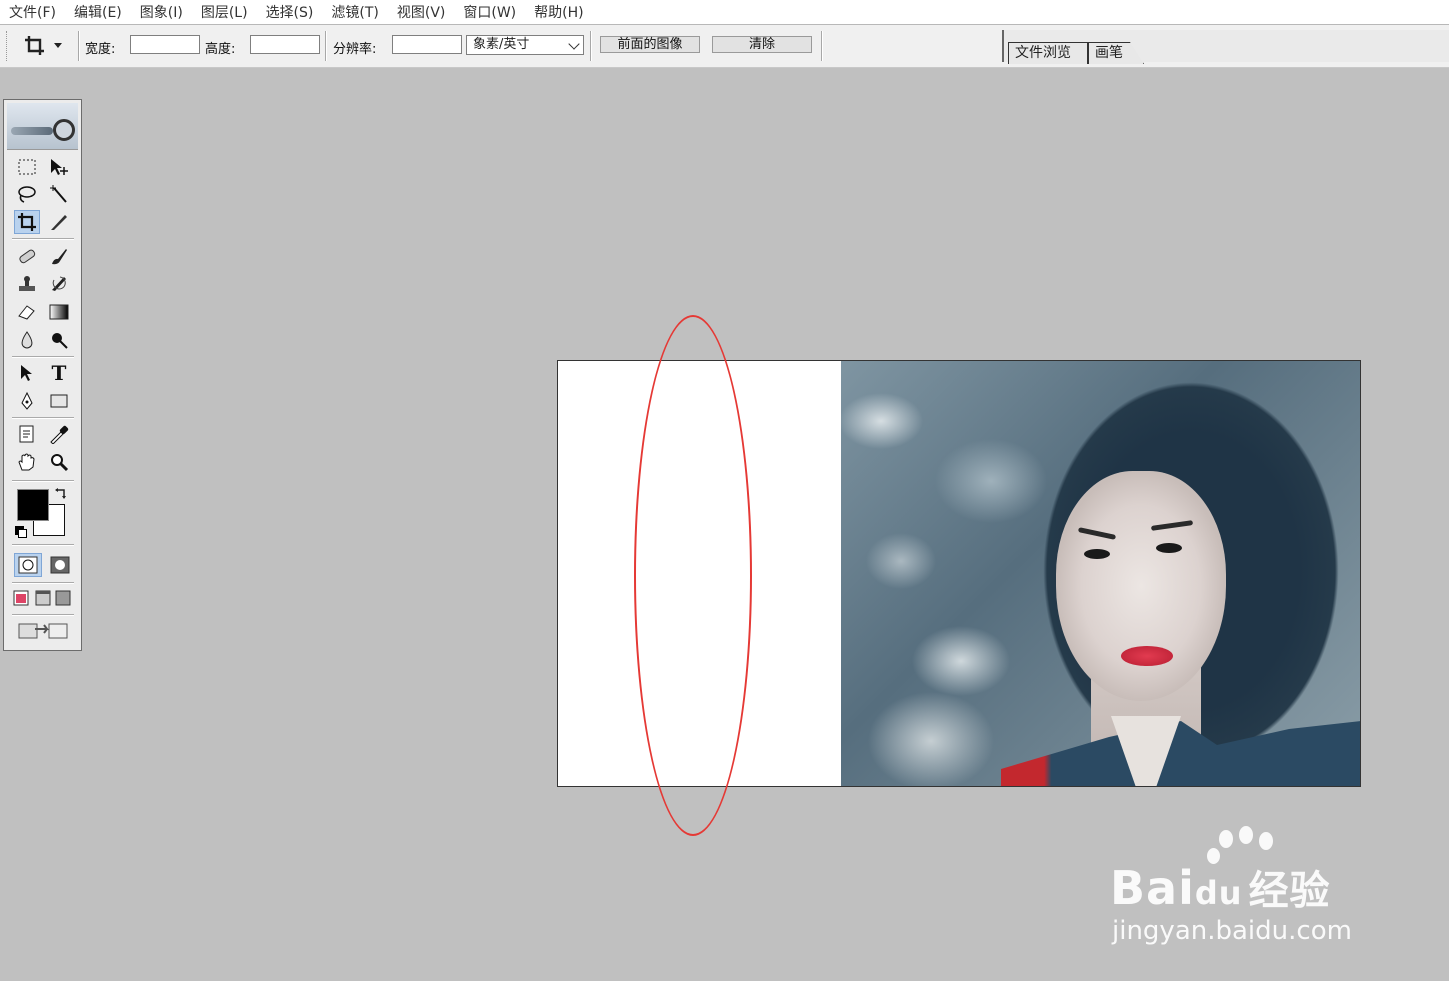 Image resolution: width=1449 pixels, height=981 pixels. What do you see at coordinates (1152, 888) in the screenshot?
I see `watermark-brand-bai: Bai` at bounding box center [1152, 888].